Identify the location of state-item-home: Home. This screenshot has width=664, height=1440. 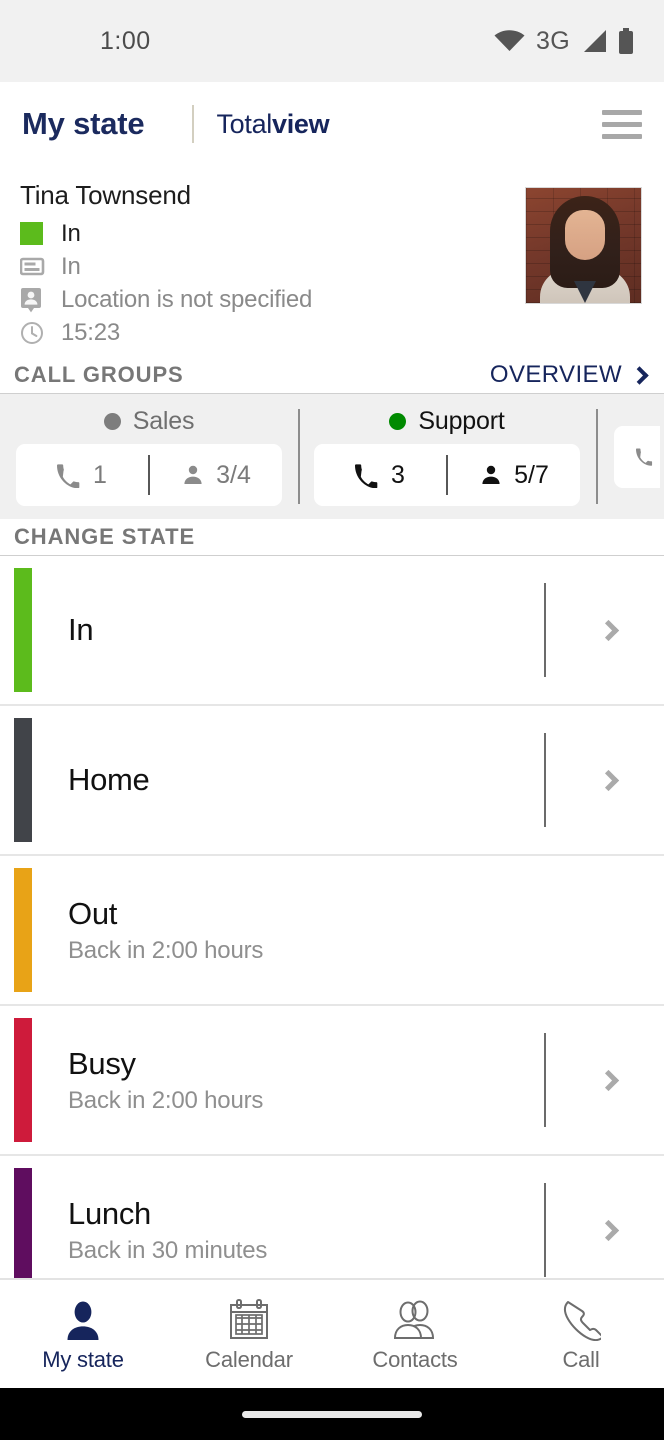
(332, 781).